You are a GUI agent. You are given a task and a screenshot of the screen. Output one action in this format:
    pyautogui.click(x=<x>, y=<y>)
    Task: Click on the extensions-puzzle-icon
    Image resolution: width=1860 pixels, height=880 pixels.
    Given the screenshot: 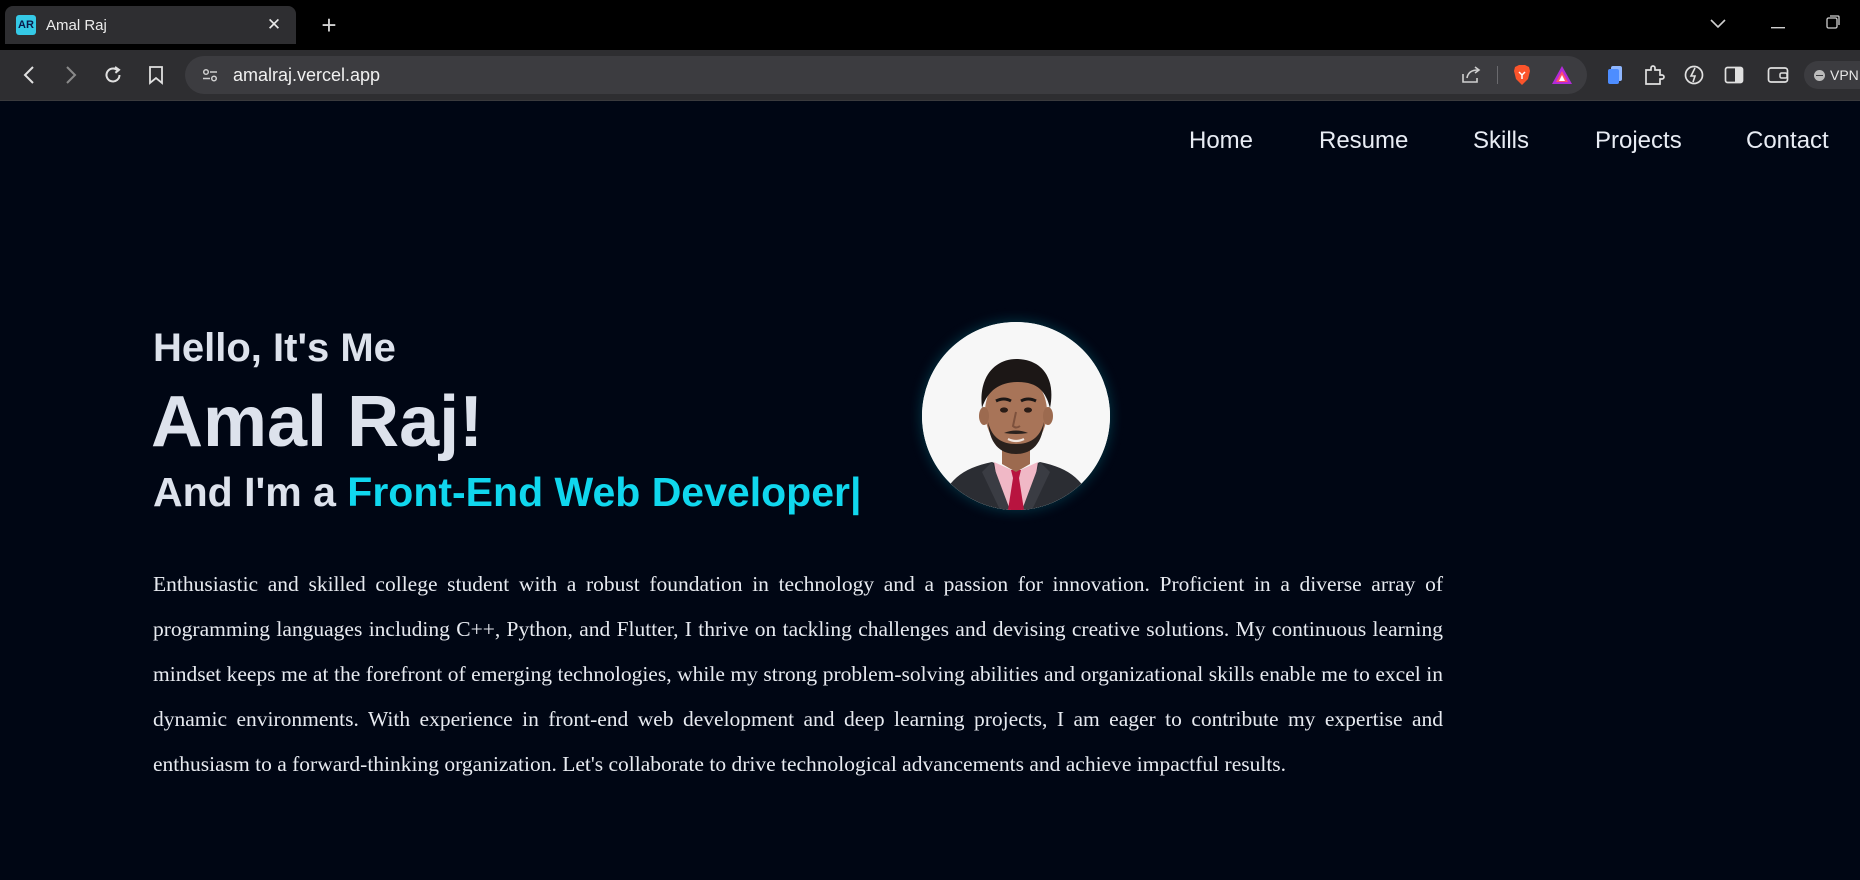 What is the action you would take?
    pyautogui.click(x=1654, y=75)
    